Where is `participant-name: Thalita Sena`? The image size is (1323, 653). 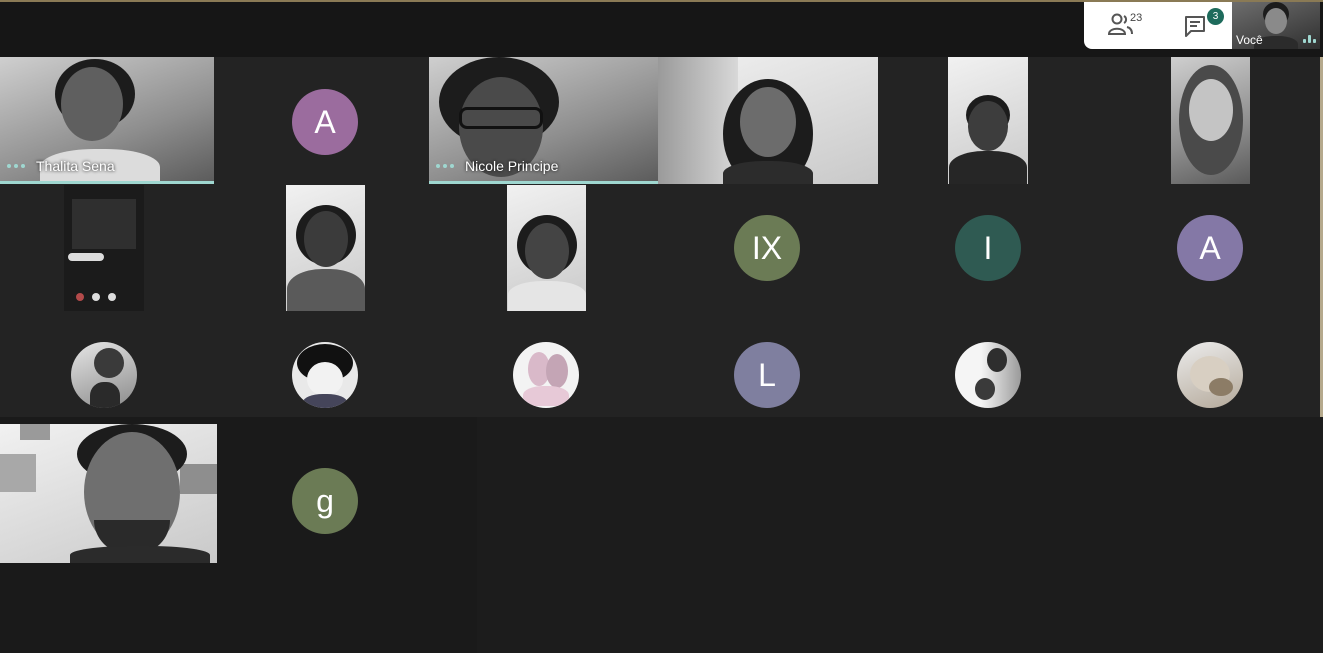 participant-name: Thalita Sena is located at coordinates (75, 166).